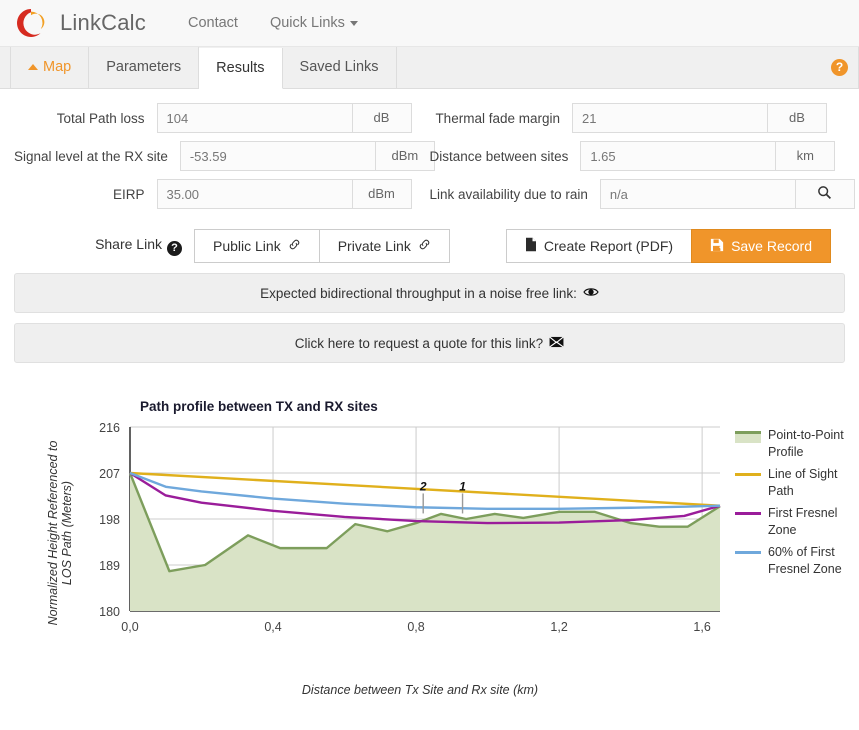  I want to click on svg-text: 189, so click(109, 566).